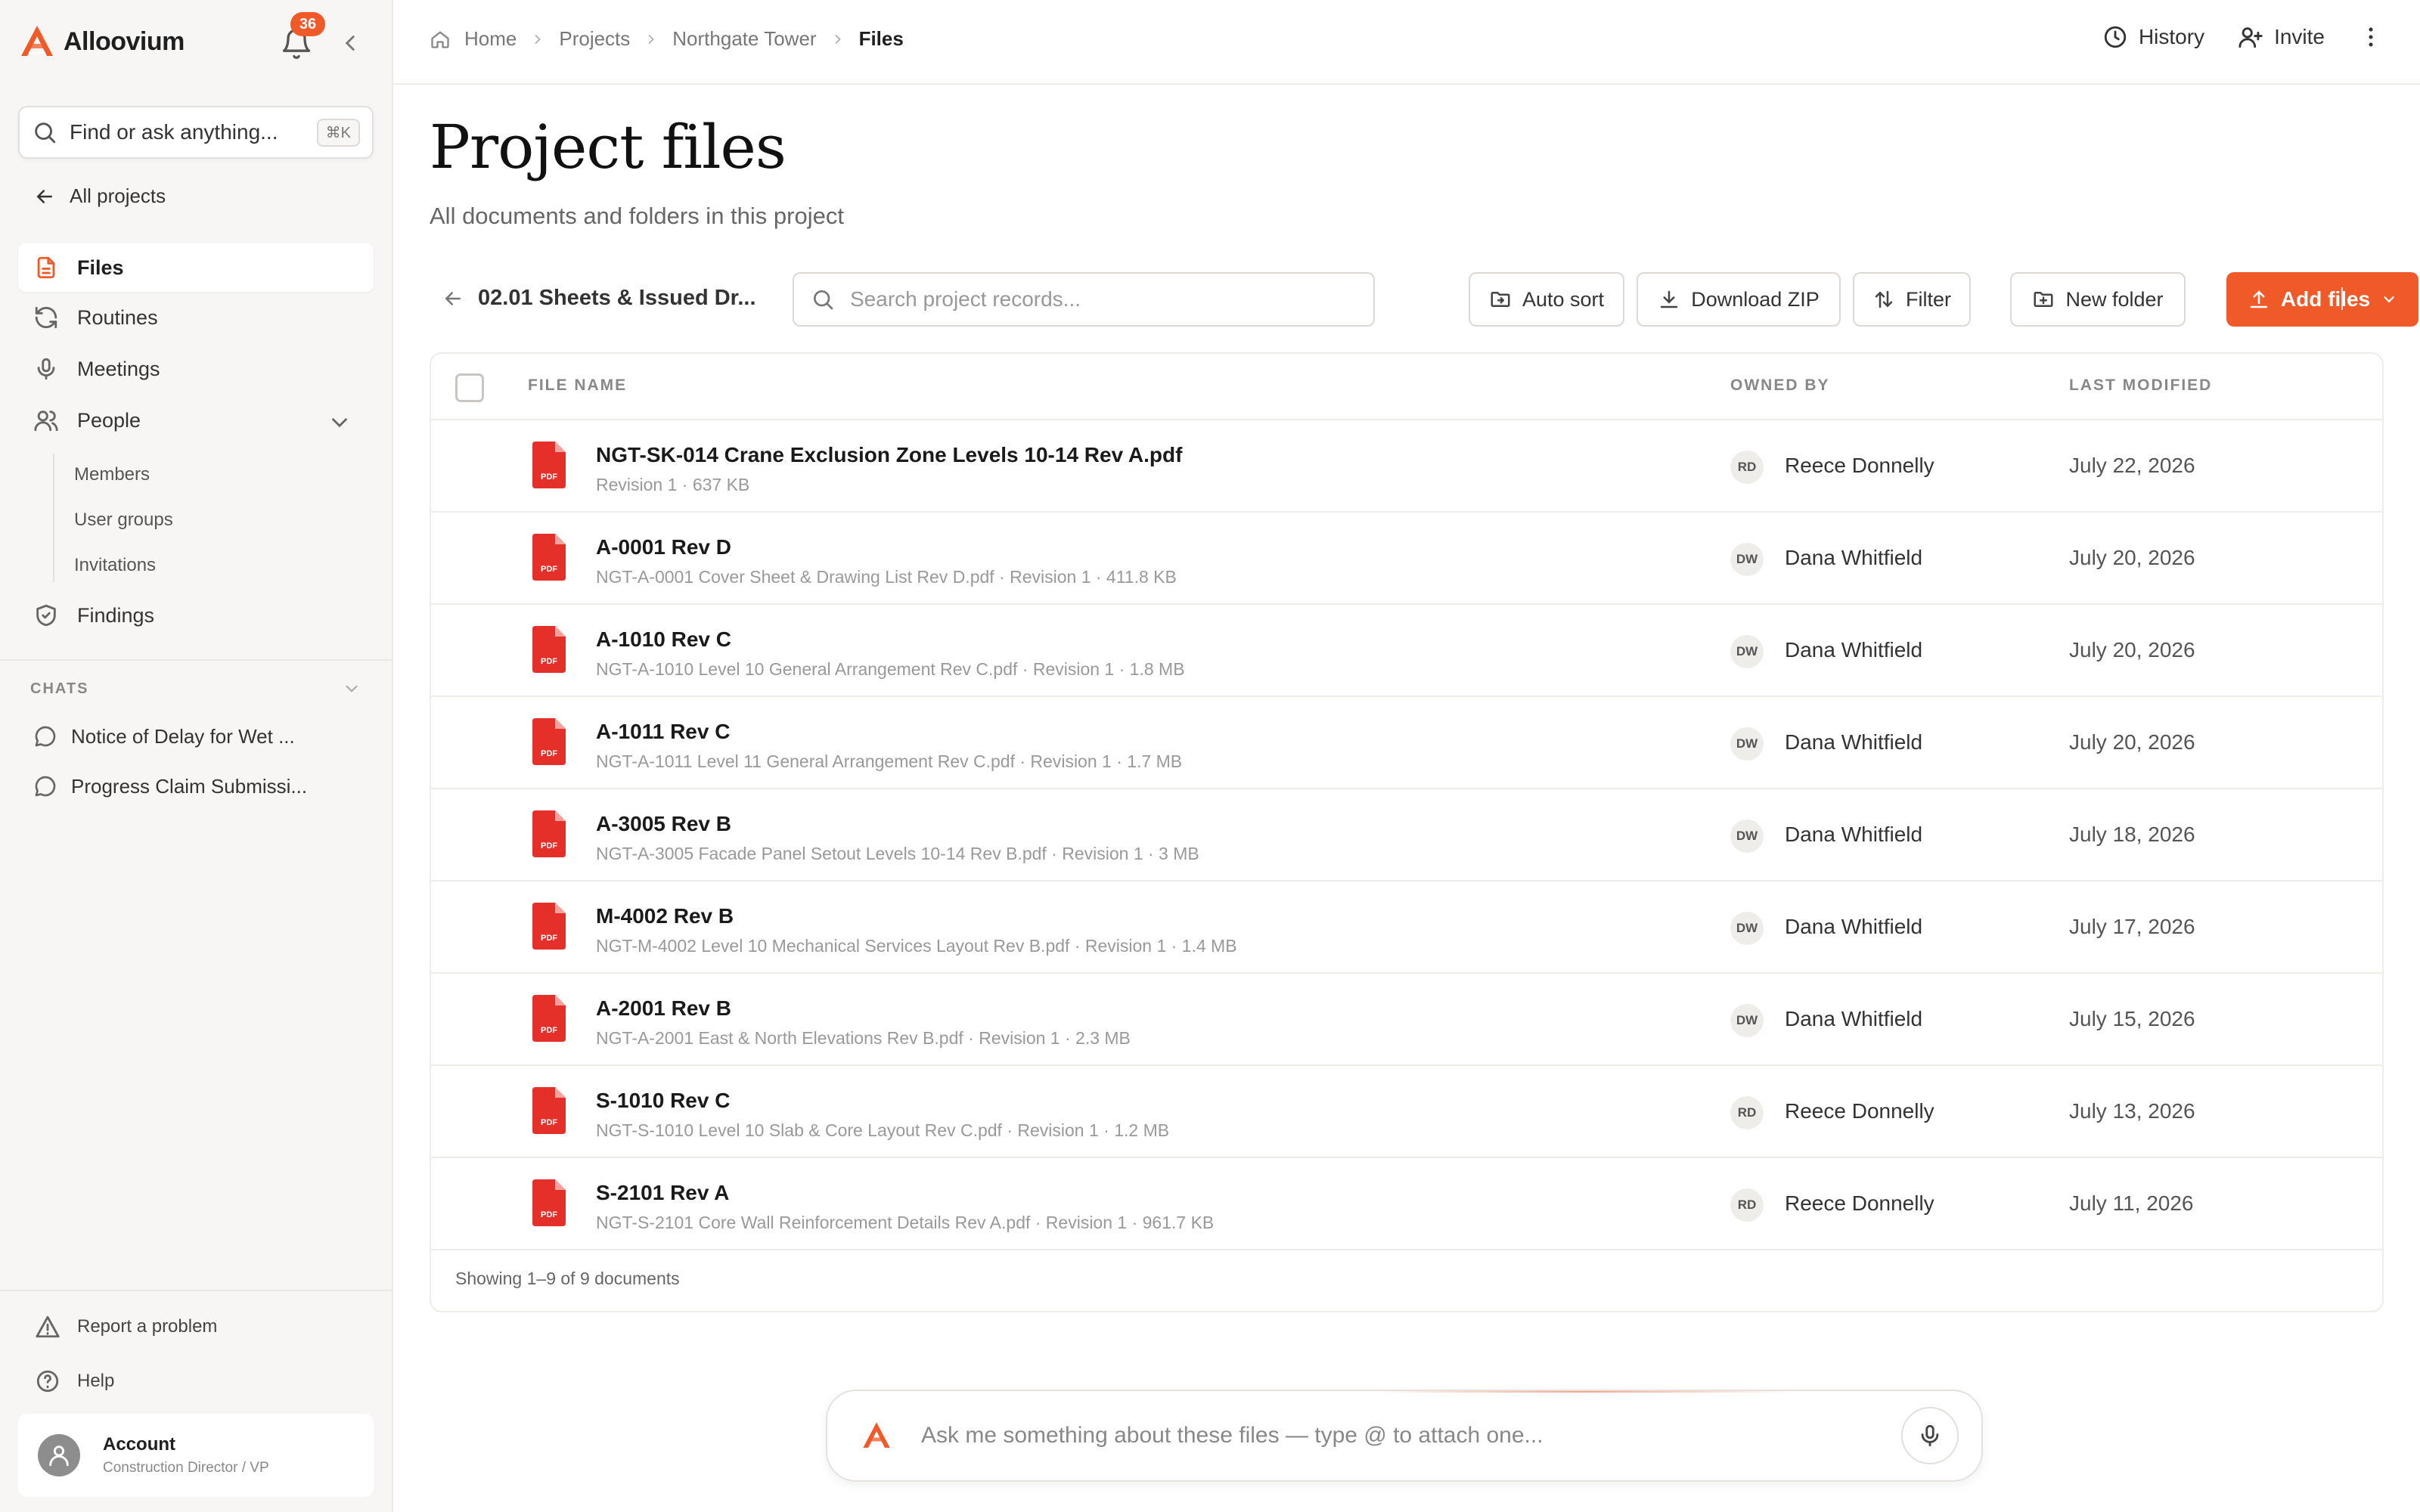 The height and width of the screenshot is (1512, 2420). What do you see at coordinates (46, 421) in the screenshot?
I see `users-icon` at bounding box center [46, 421].